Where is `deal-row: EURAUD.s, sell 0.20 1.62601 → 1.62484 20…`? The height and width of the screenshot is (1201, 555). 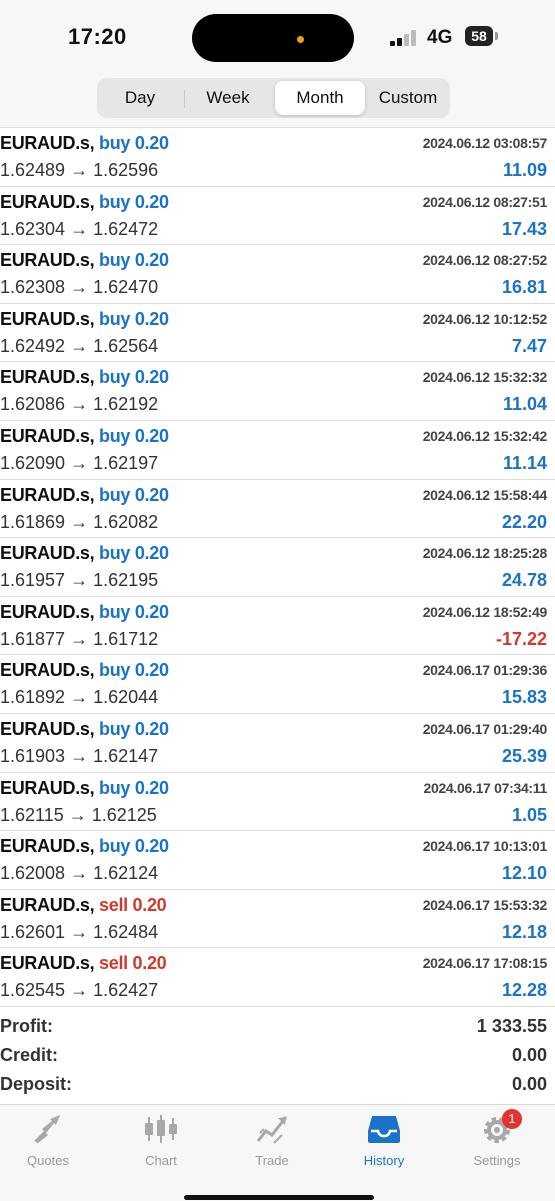
deal-row: EURAUD.s, sell 0.20 1.62601 → 1.62484 20… is located at coordinates (277, 919).